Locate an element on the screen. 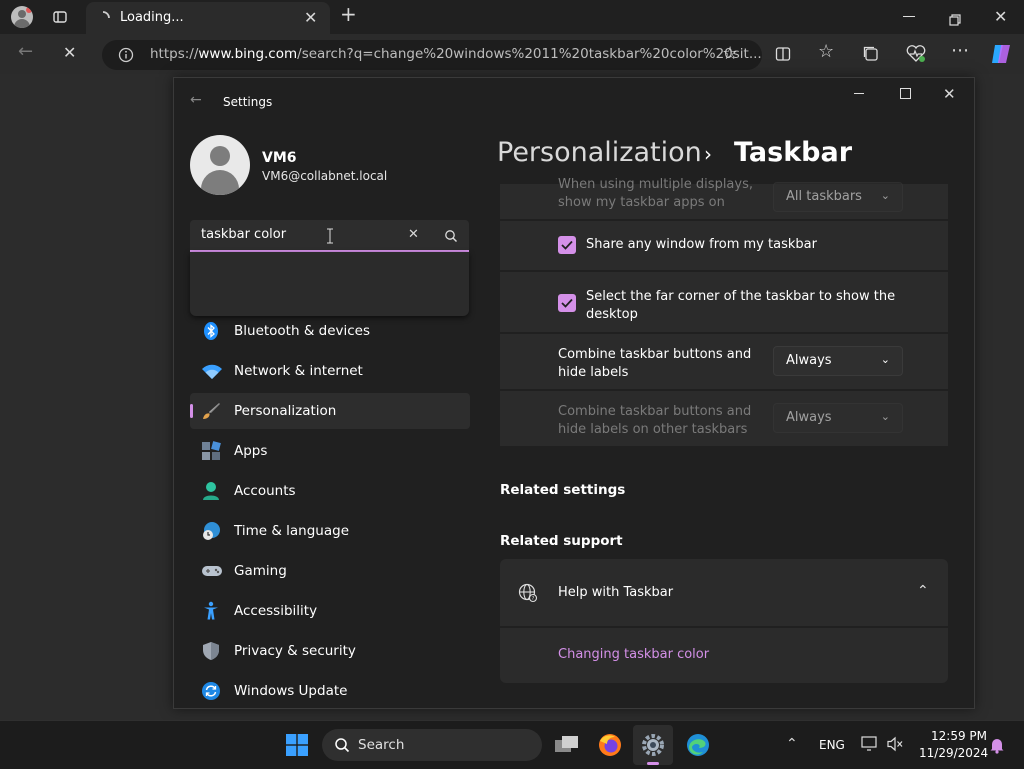  related-settings-heading: Related settings is located at coordinates (563, 490).